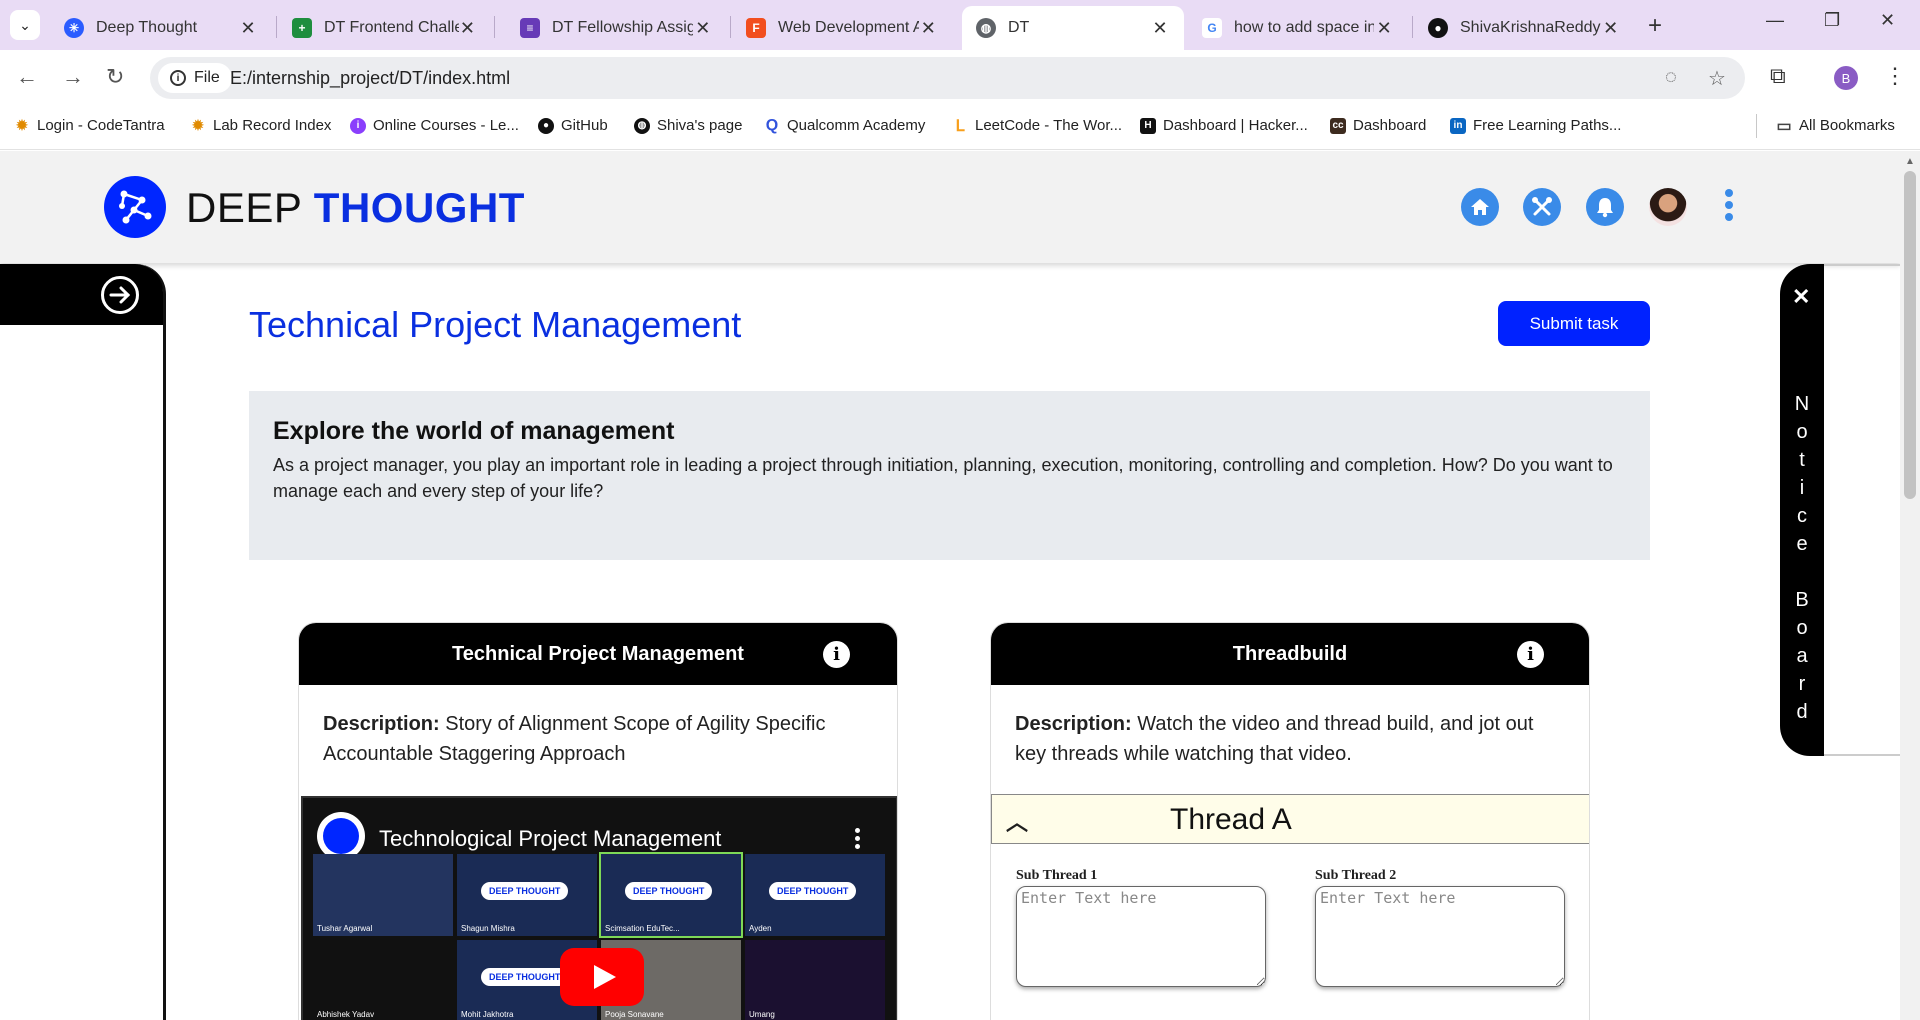  What do you see at coordinates (1073, 28) in the screenshot?
I see `tab-dt-active: ◍ DT ✕` at bounding box center [1073, 28].